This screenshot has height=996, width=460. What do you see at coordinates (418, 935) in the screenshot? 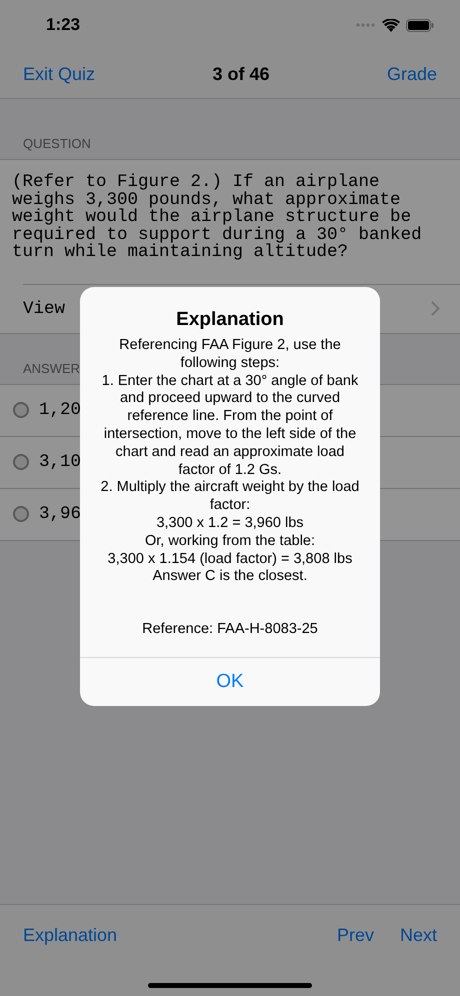
I see `toolbar-button: Next` at bounding box center [418, 935].